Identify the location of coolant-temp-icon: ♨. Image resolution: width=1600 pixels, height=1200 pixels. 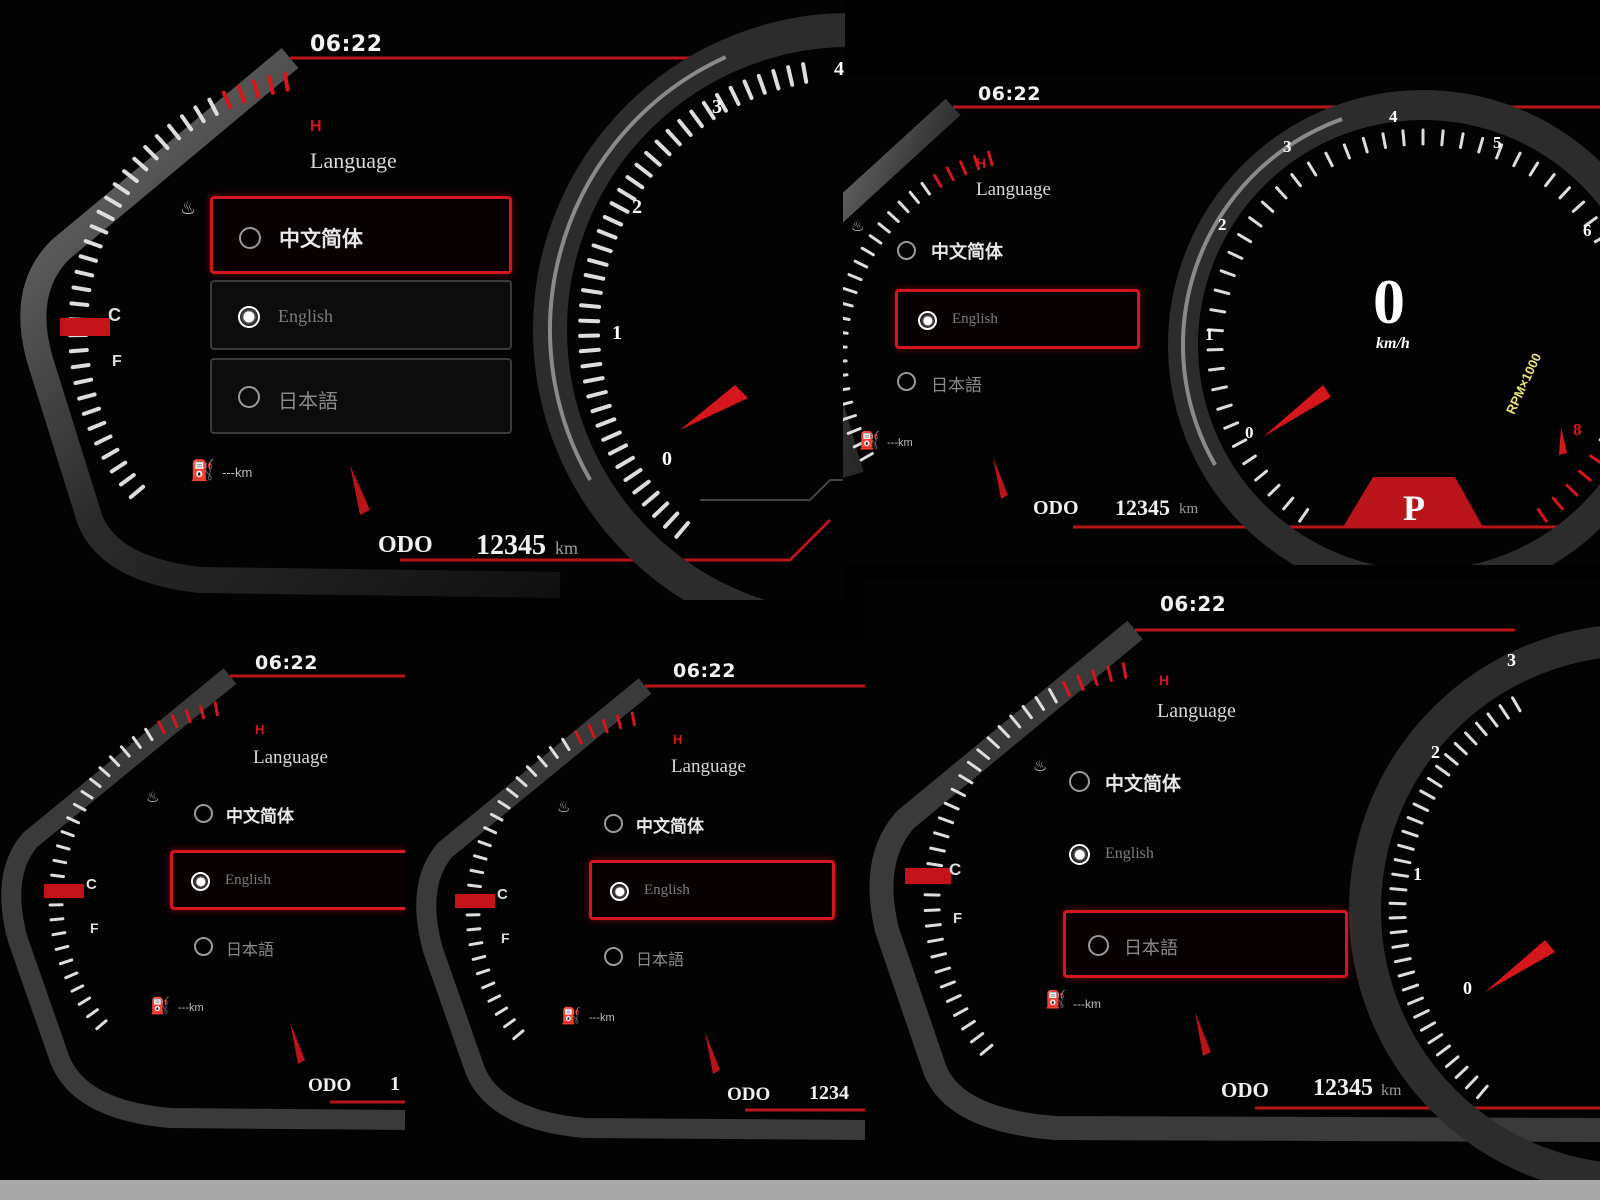
(1040, 766).